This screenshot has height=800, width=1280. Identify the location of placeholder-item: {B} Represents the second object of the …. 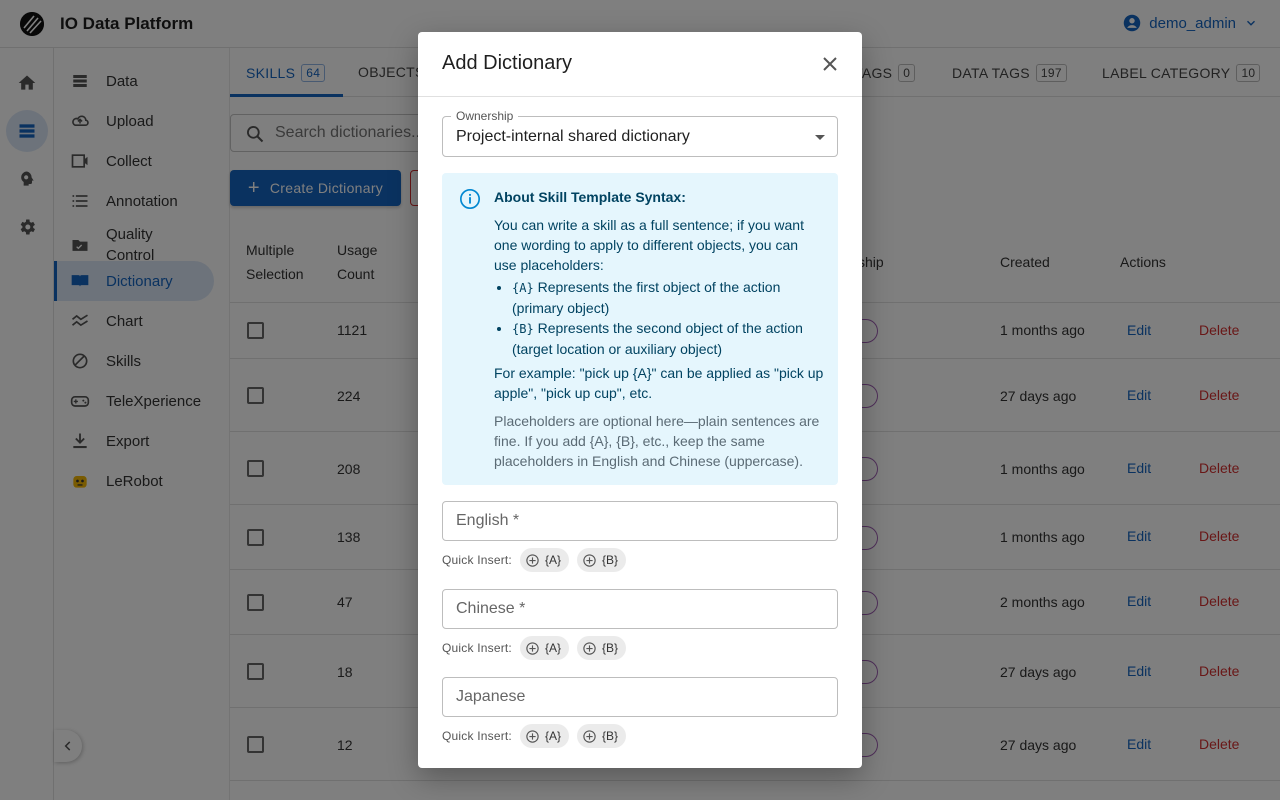
(668, 338).